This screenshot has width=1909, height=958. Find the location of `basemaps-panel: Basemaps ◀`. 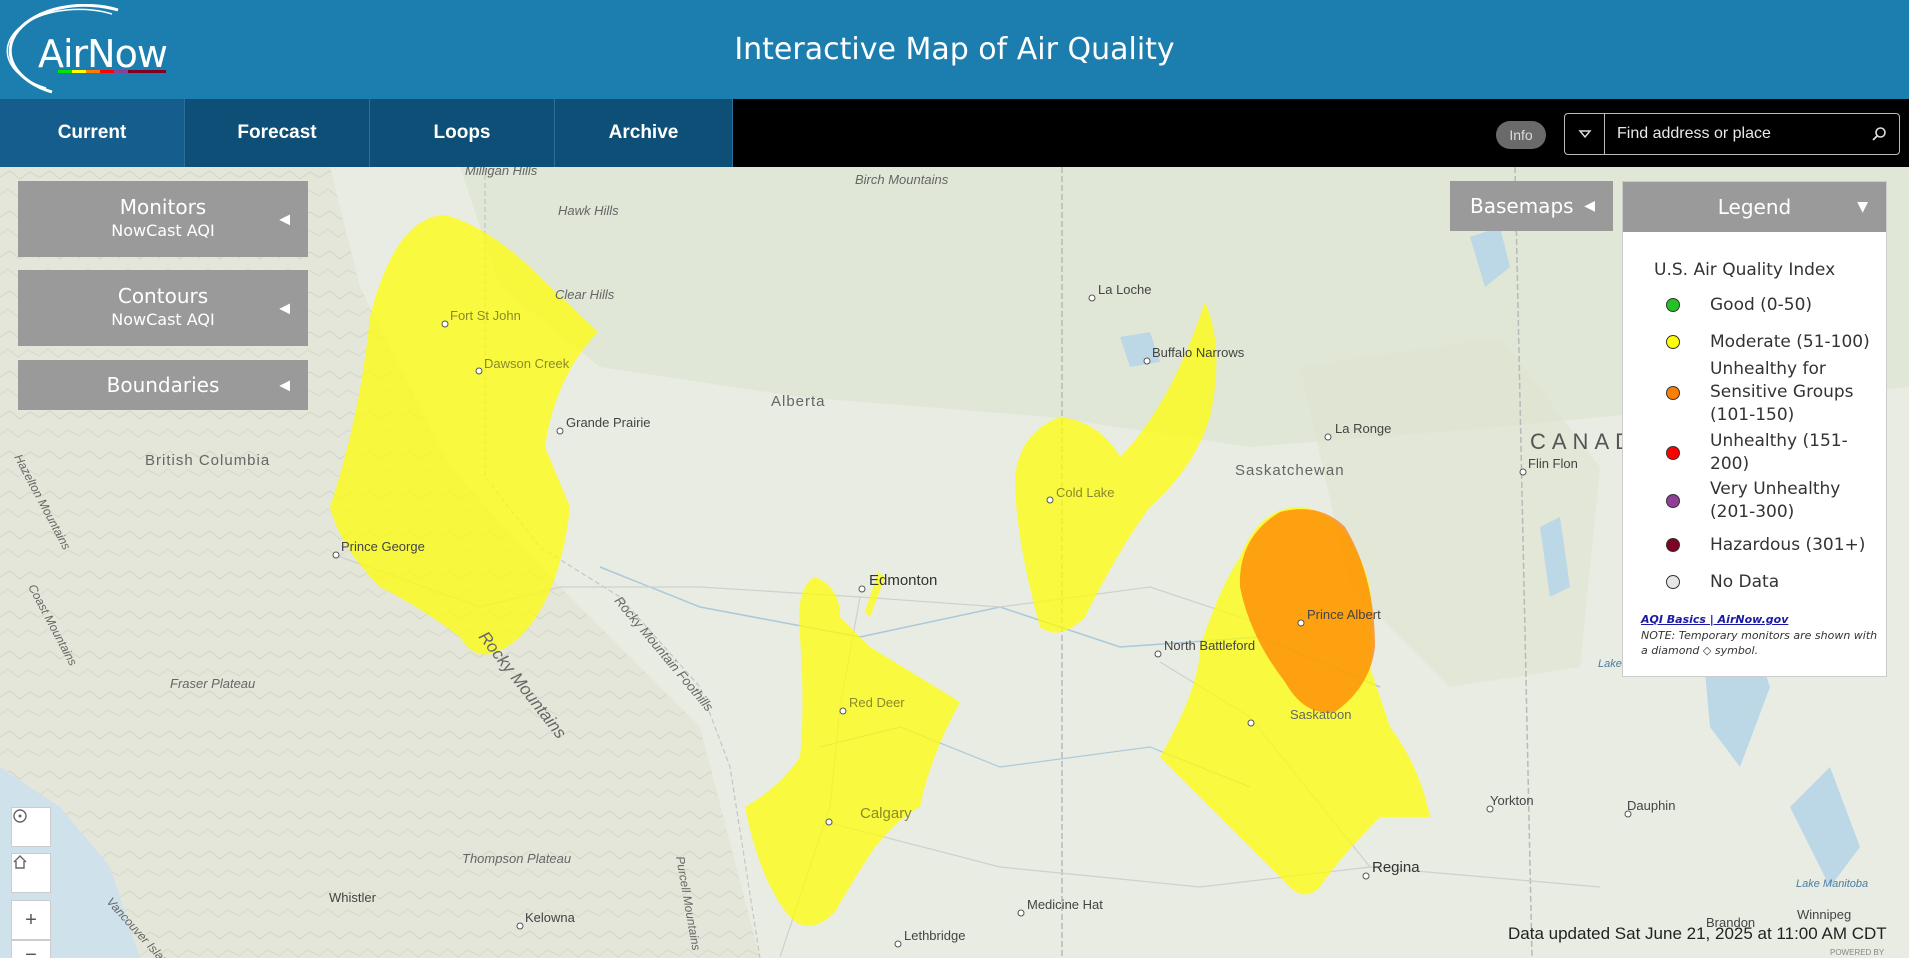

basemaps-panel: Basemaps ◀ is located at coordinates (1531, 206).